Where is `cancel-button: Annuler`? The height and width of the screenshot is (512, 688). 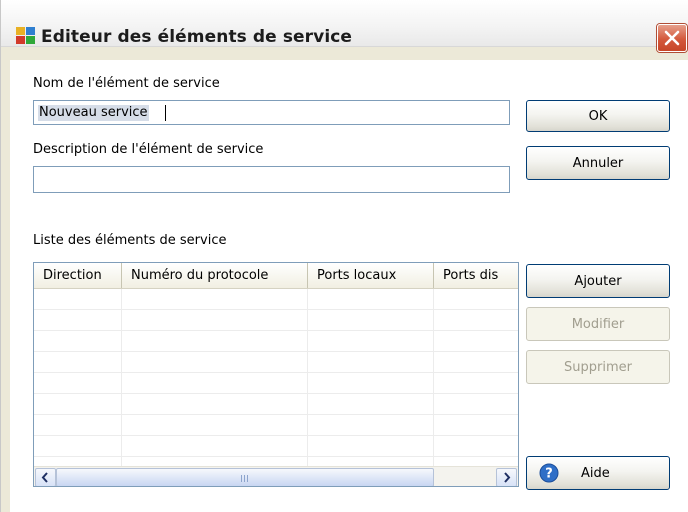 cancel-button: Annuler is located at coordinates (598, 163).